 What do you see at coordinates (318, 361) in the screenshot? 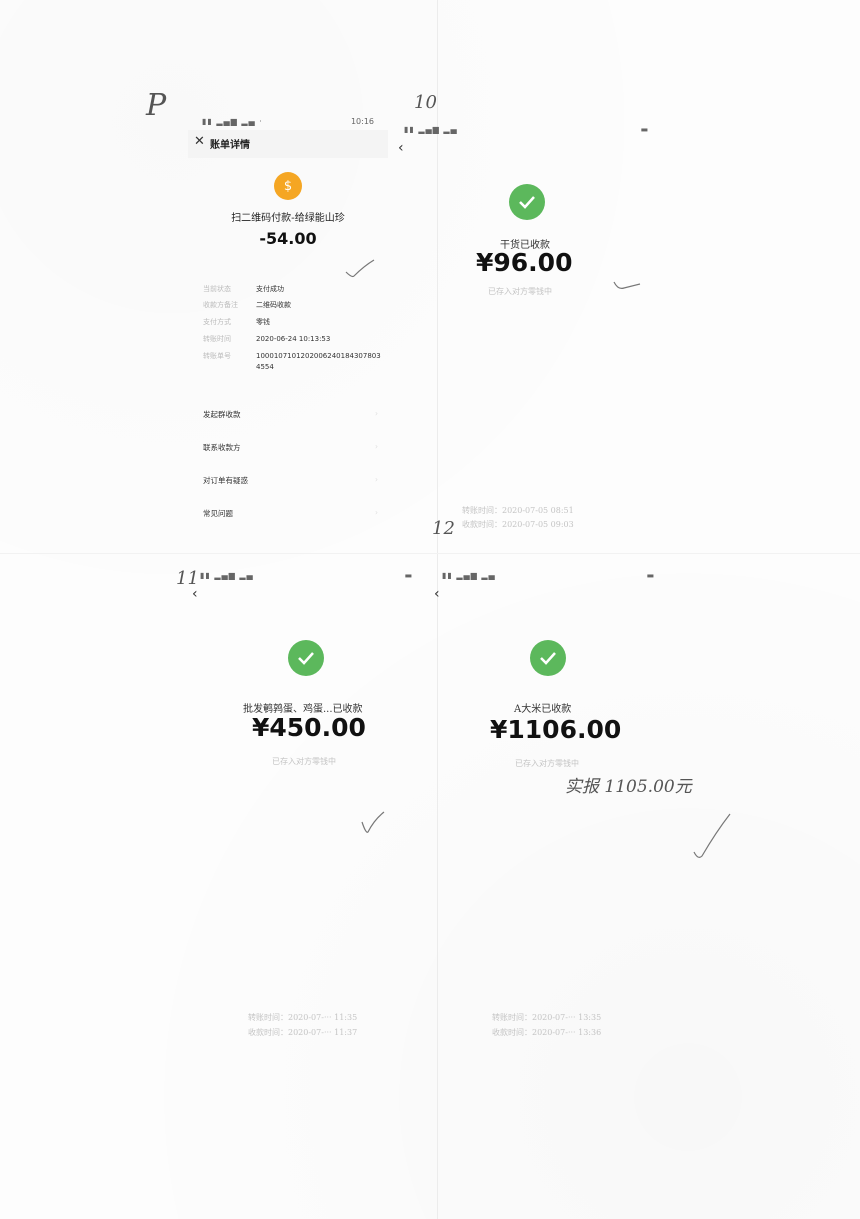
I see `detail-value: 1000107101202006240184307803 4554` at bounding box center [318, 361].